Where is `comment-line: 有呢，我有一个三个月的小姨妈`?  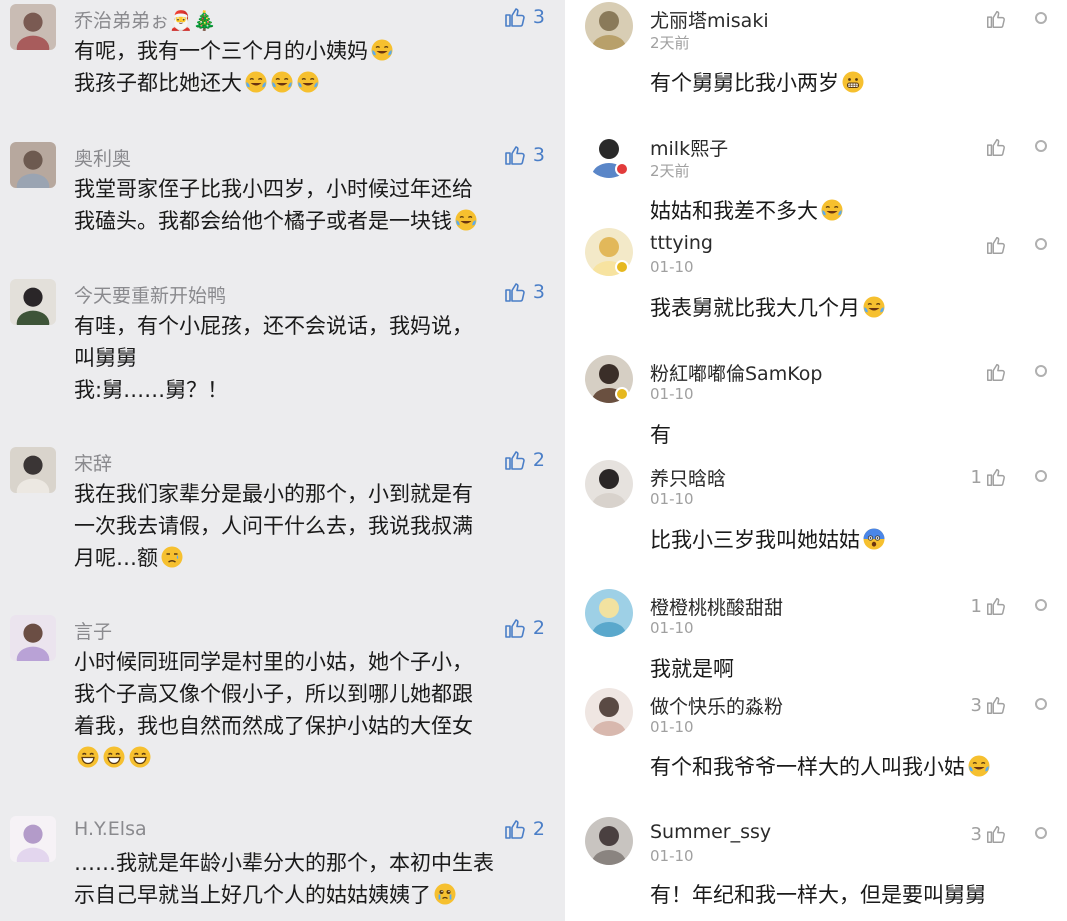
comment-line: 有呢，我有一个三个月的小姨妈 is located at coordinates (309, 51).